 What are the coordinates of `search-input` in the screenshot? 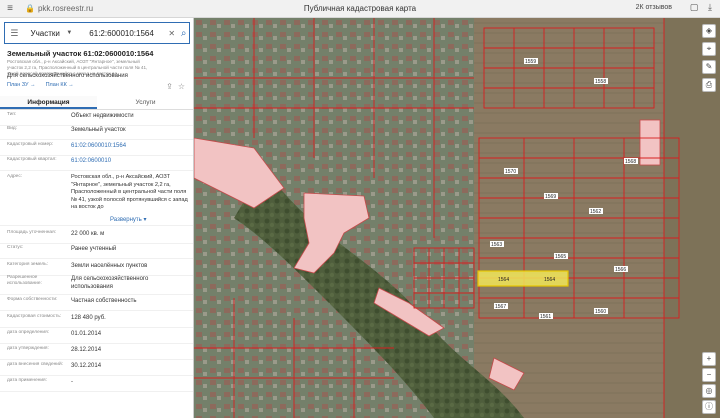 It's located at (128, 33).